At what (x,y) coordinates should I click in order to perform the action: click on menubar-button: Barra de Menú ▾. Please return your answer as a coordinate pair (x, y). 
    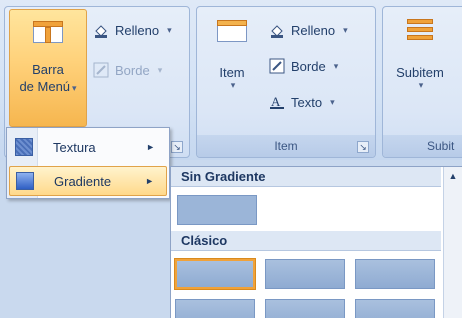
    Looking at the image, I should click on (48, 68).